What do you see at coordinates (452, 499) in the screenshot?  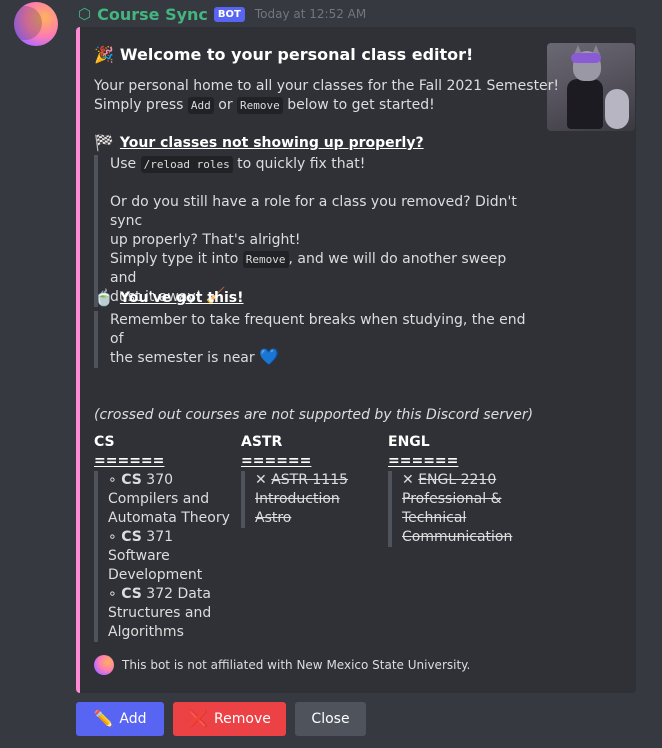 I see `engl-line-2: Professional &` at bounding box center [452, 499].